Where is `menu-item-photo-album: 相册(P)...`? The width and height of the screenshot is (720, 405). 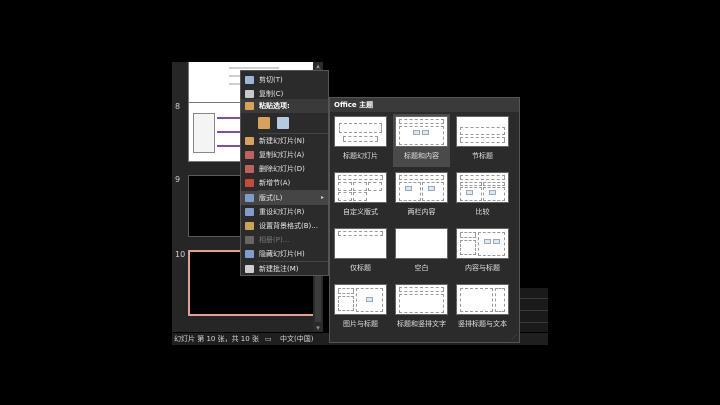 menu-item-photo-album: 相册(P)... is located at coordinates (284, 240).